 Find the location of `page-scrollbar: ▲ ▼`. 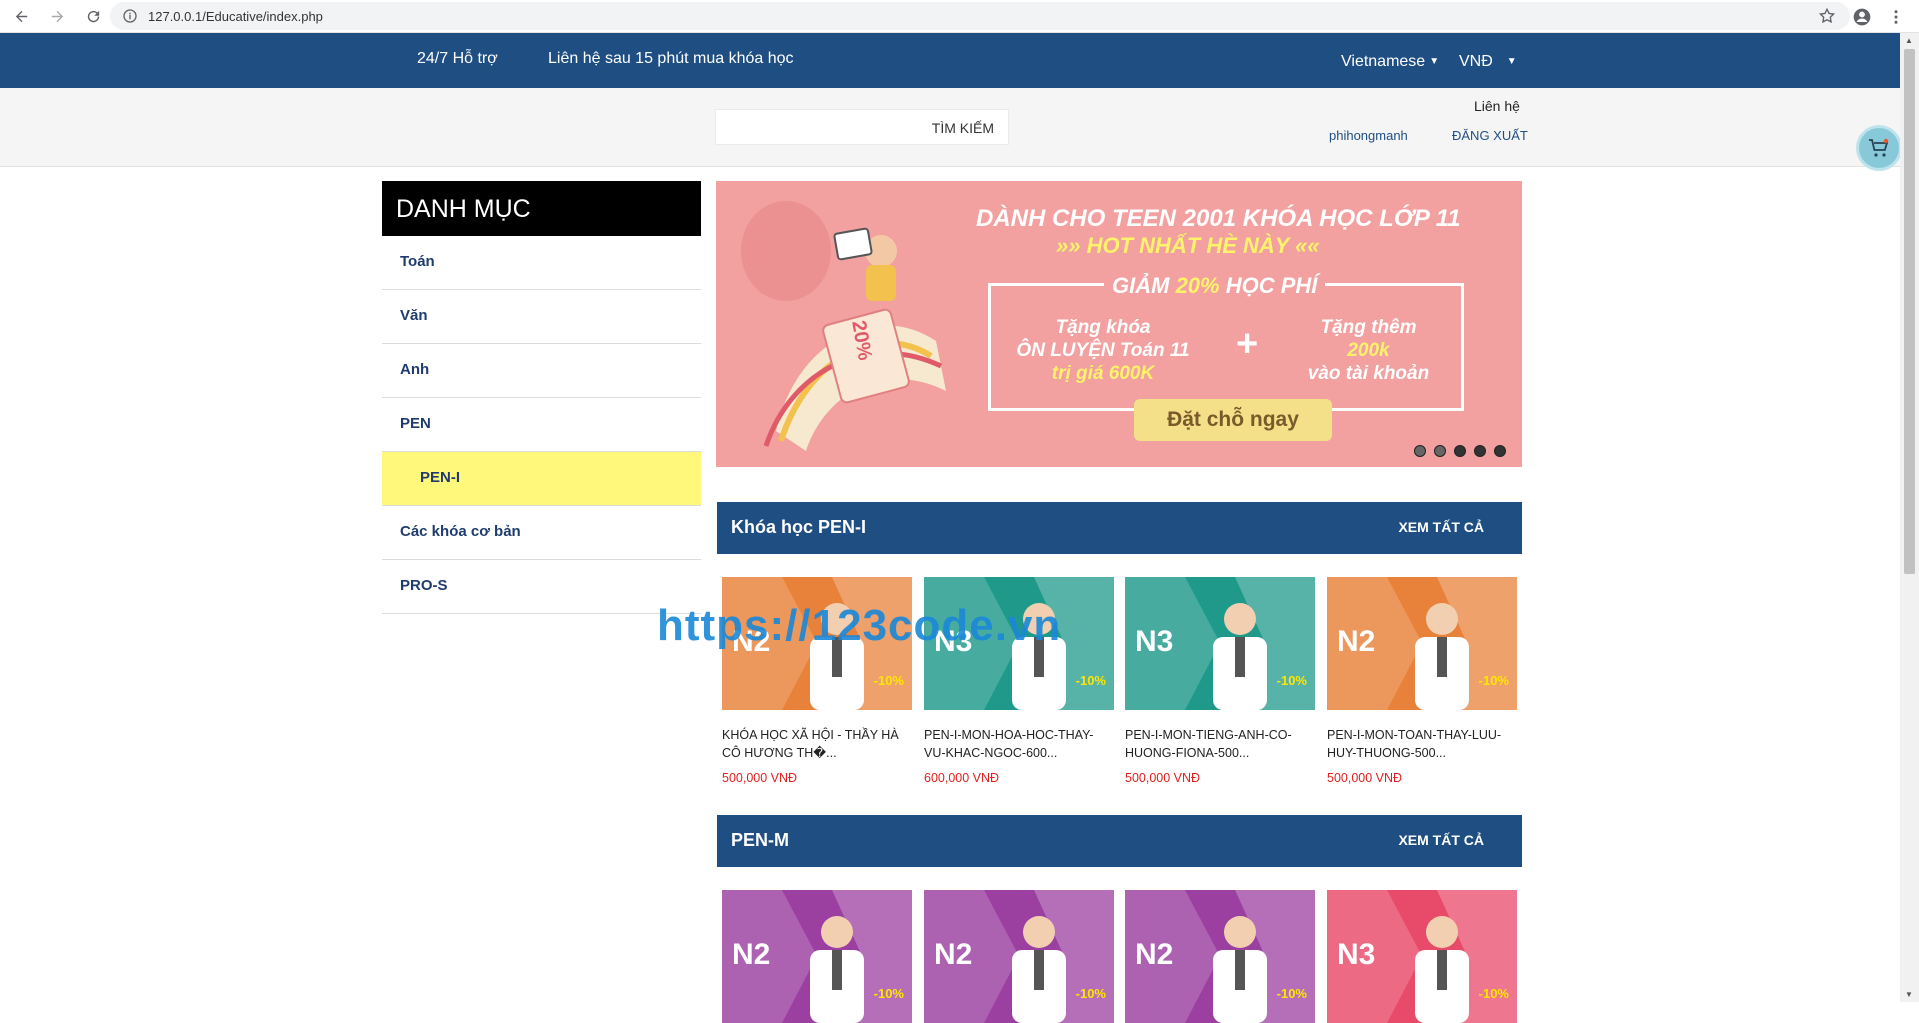

page-scrollbar: ▲ ▼ is located at coordinates (1909, 517).